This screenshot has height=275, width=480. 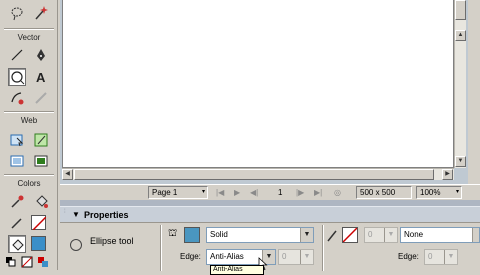 What do you see at coordinates (29, 183) in the screenshot?
I see `colors-section-label: Colors` at bounding box center [29, 183].